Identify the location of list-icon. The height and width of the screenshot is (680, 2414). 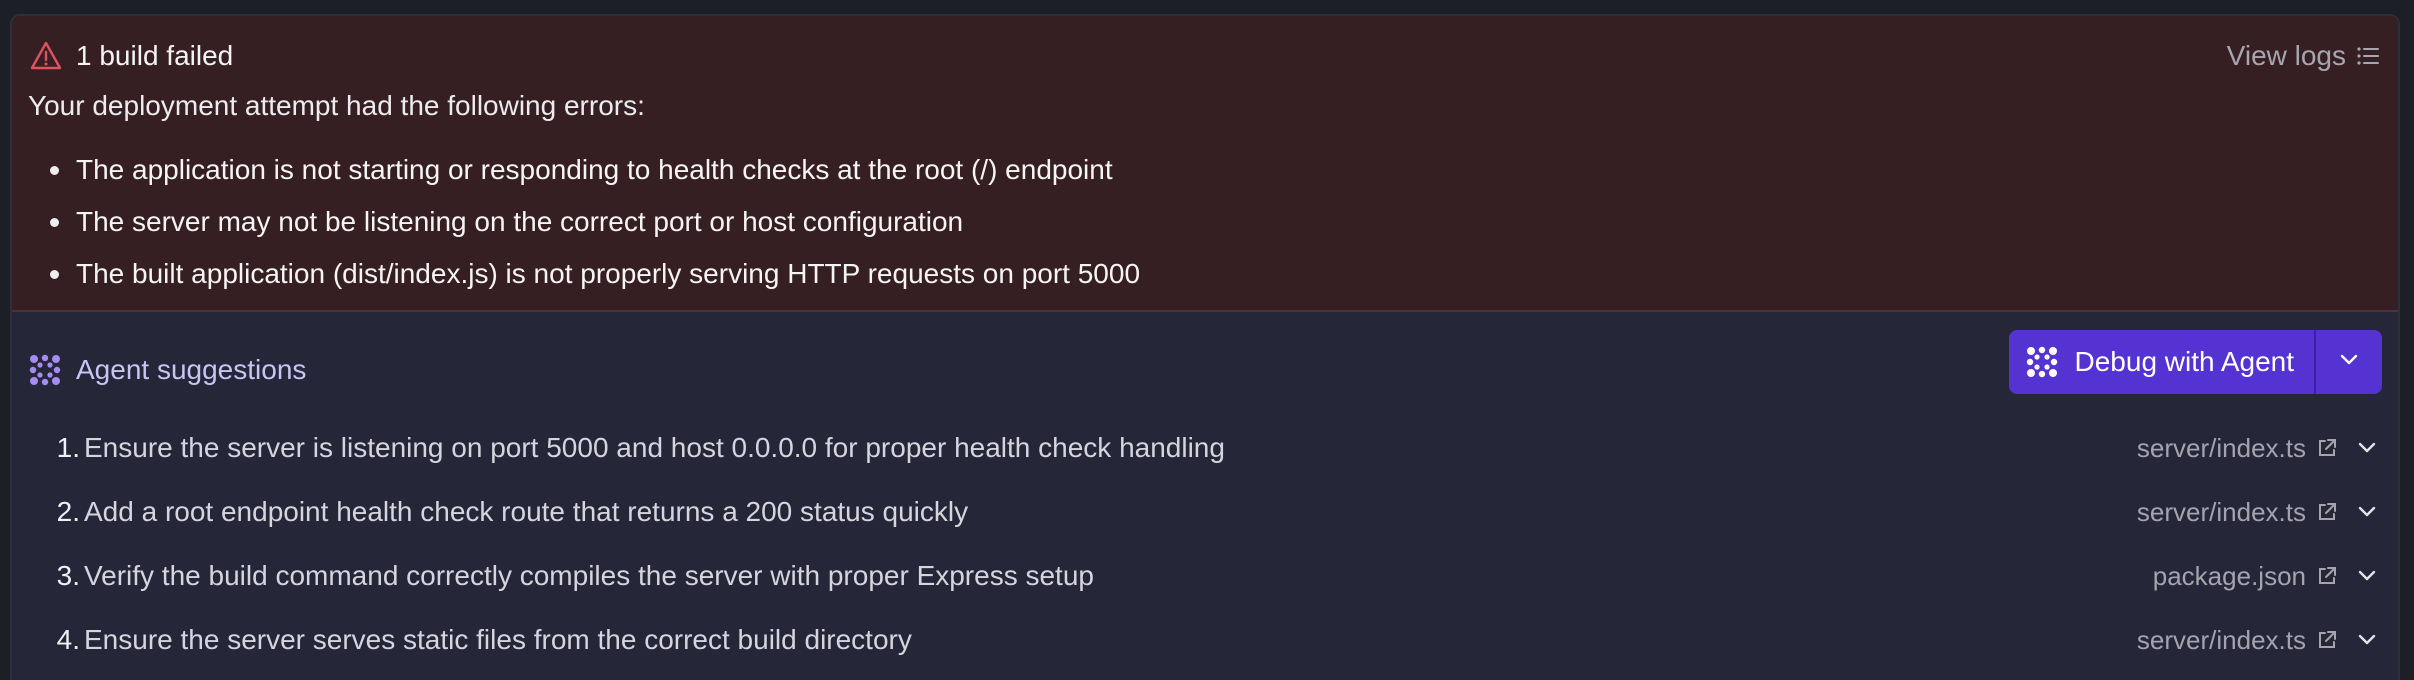
(2368, 56).